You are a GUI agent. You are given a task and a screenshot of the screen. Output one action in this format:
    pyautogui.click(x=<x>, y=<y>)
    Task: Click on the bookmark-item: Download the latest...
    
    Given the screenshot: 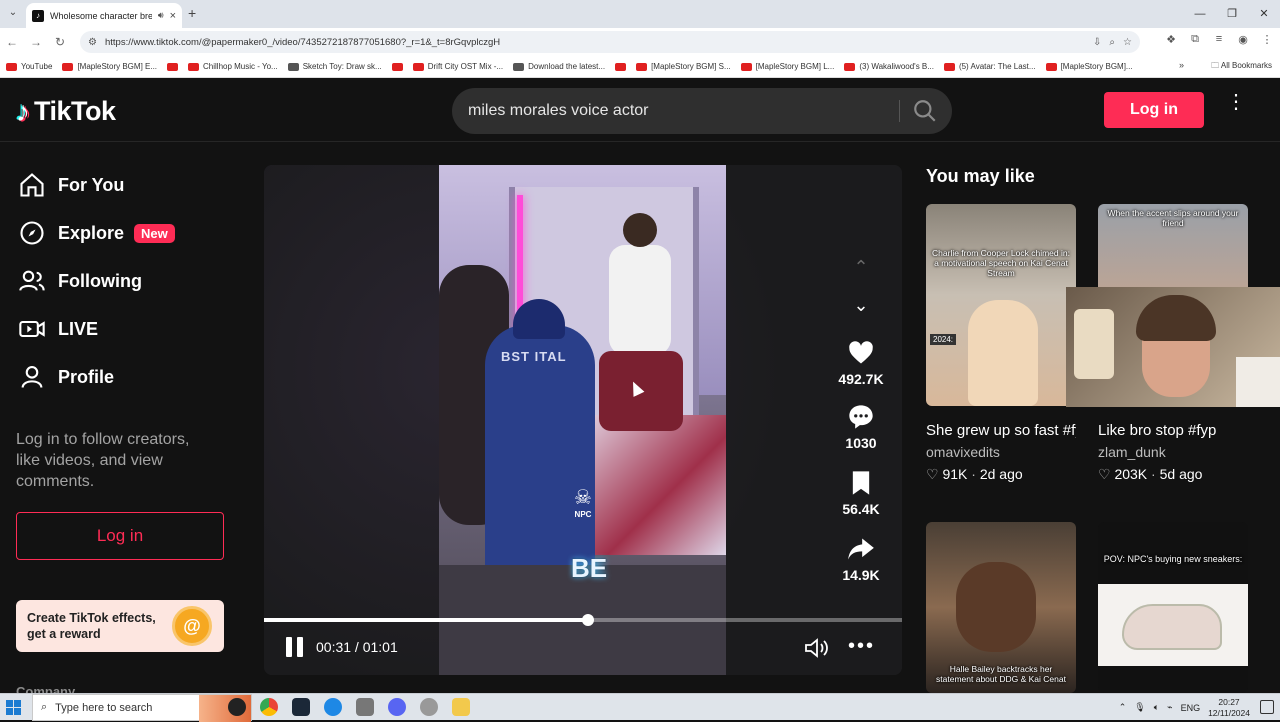 What is the action you would take?
    pyautogui.click(x=559, y=66)
    